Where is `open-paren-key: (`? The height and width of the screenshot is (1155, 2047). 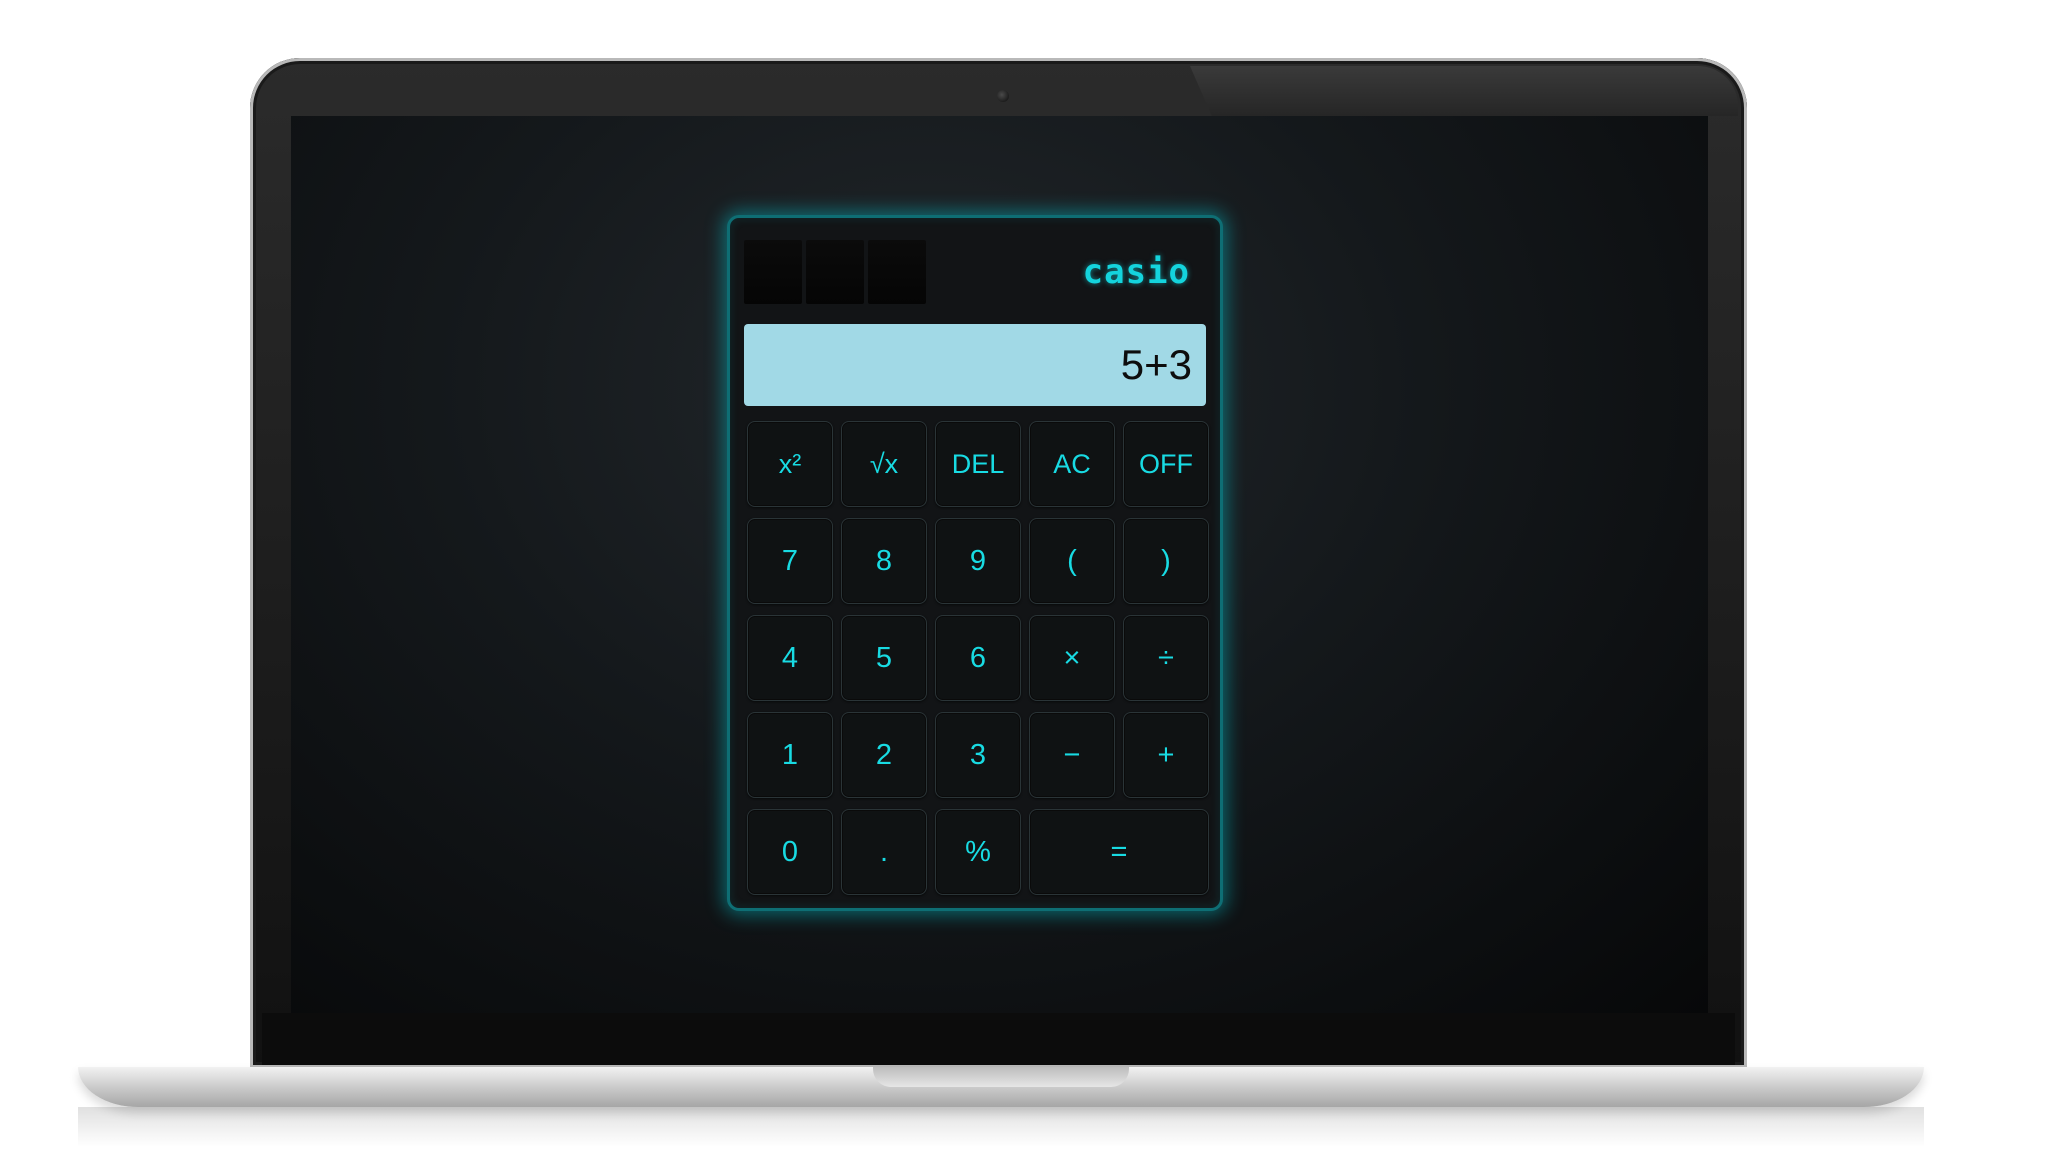
open-paren-key: ( is located at coordinates (1072, 561).